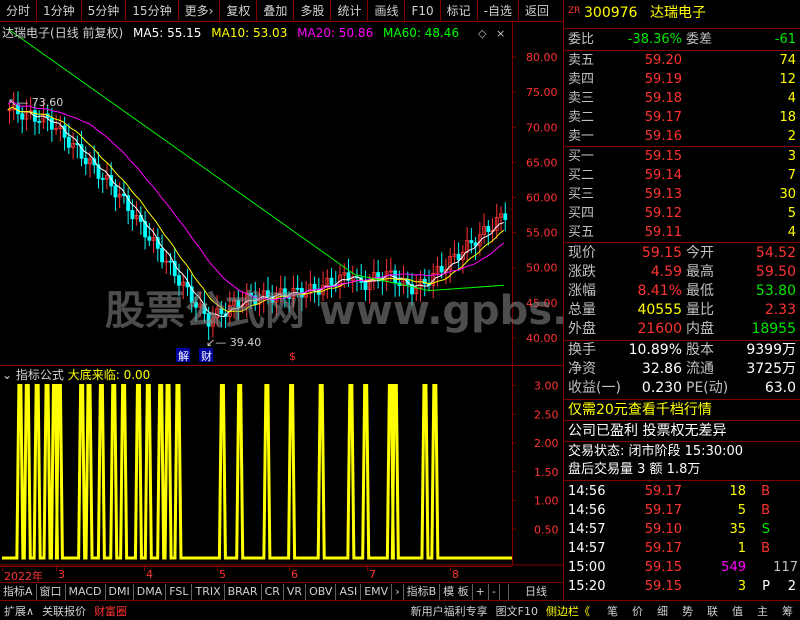 The image size is (800, 620). What do you see at coordinates (669, 491) in the screenshot?
I see `tick-row: 14:56 59.17 18 B` at bounding box center [669, 491].